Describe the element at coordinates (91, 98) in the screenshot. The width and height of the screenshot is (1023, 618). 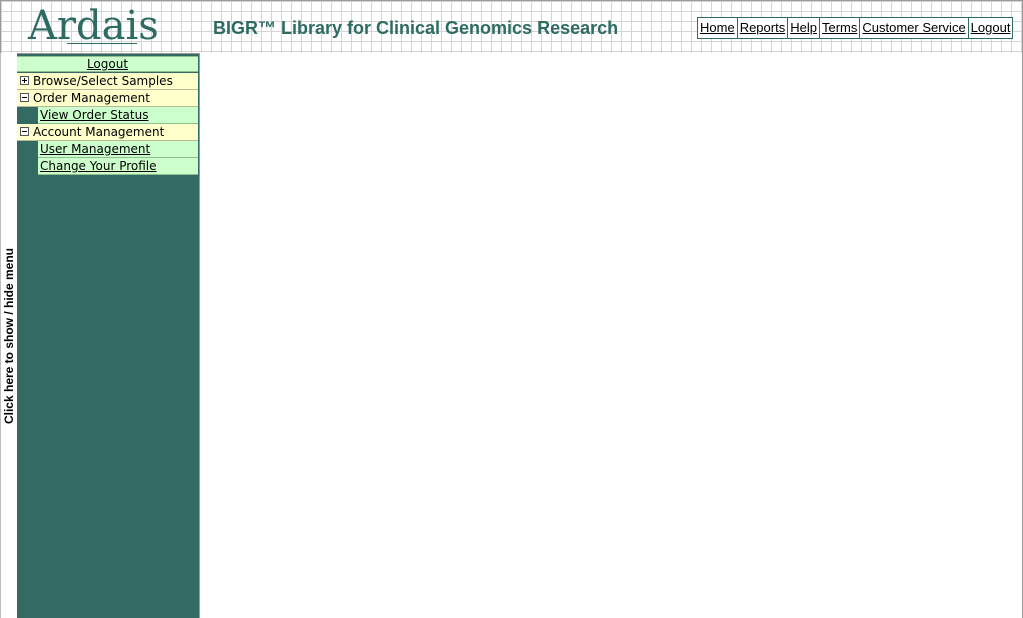
I see `sidebar-section-label: Order Management` at that location.